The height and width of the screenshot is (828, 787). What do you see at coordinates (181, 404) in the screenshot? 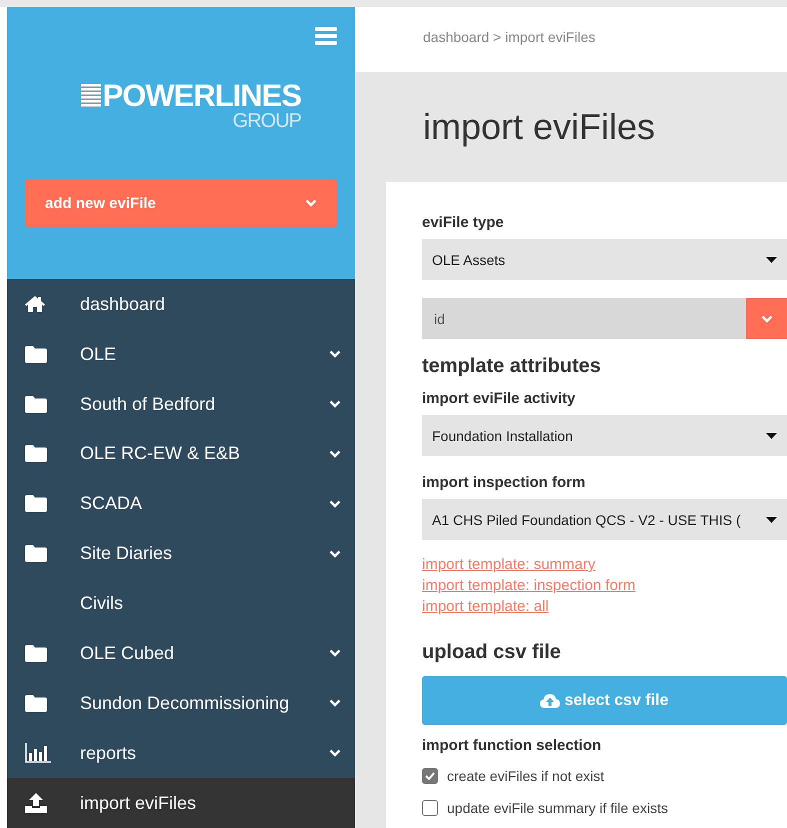
I see `sidebar-item: South of Bedford` at bounding box center [181, 404].